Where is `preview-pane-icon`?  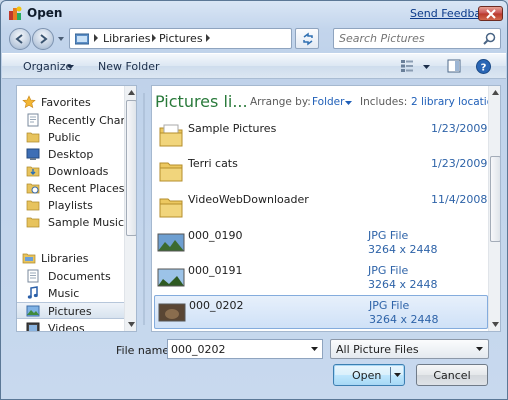 preview-pane-icon is located at coordinates (454, 66).